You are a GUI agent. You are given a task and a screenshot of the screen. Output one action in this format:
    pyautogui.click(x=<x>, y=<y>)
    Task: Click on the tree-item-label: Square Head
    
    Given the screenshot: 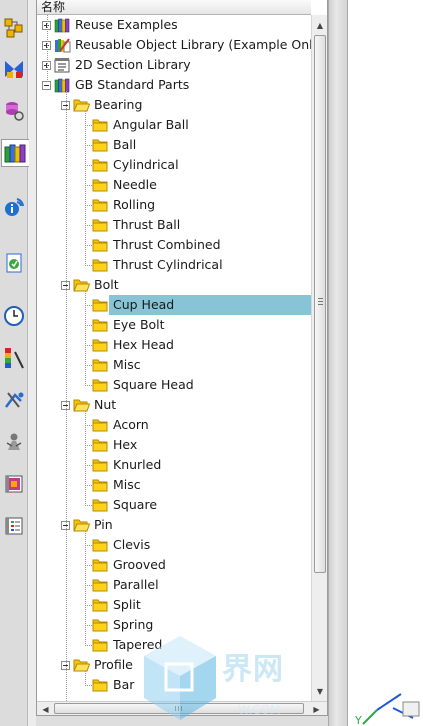 What is the action you would take?
    pyautogui.click(x=153, y=384)
    